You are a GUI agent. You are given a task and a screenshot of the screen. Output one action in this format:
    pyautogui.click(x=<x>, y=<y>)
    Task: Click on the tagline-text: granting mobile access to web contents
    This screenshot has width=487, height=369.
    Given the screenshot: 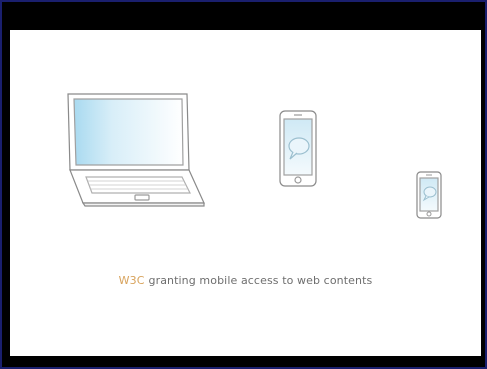 What is the action you would take?
    pyautogui.click(x=260, y=280)
    